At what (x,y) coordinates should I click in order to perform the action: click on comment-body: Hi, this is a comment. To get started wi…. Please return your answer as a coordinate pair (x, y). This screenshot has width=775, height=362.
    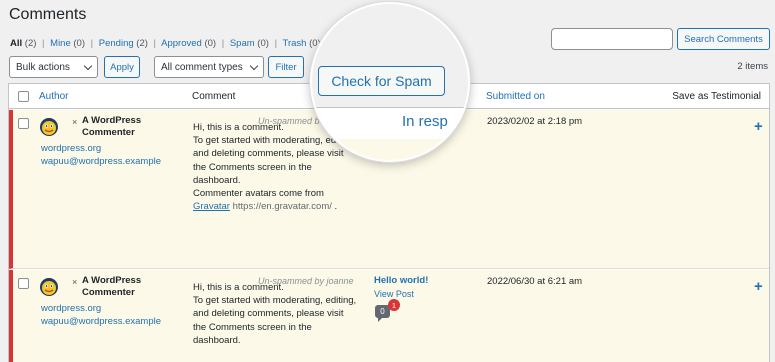
    Looking at the image, I should click on (275, 314).